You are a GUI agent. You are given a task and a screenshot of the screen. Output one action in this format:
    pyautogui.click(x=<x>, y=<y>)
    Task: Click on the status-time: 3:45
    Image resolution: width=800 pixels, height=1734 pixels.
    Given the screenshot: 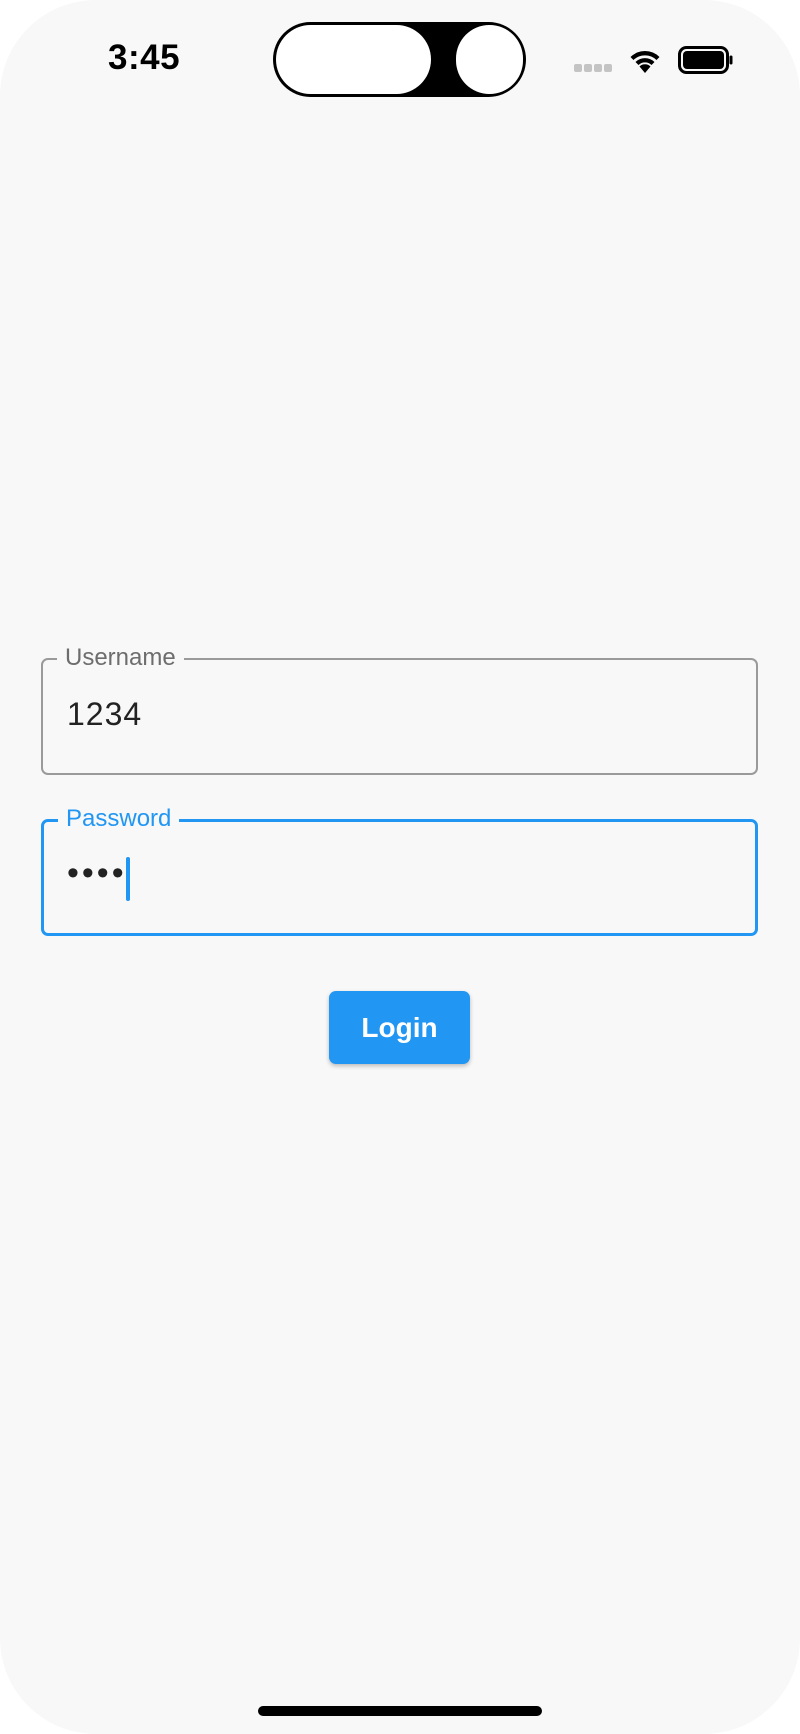 What is the action you would take?
    pyautogui.click(x=144, y=57)
    